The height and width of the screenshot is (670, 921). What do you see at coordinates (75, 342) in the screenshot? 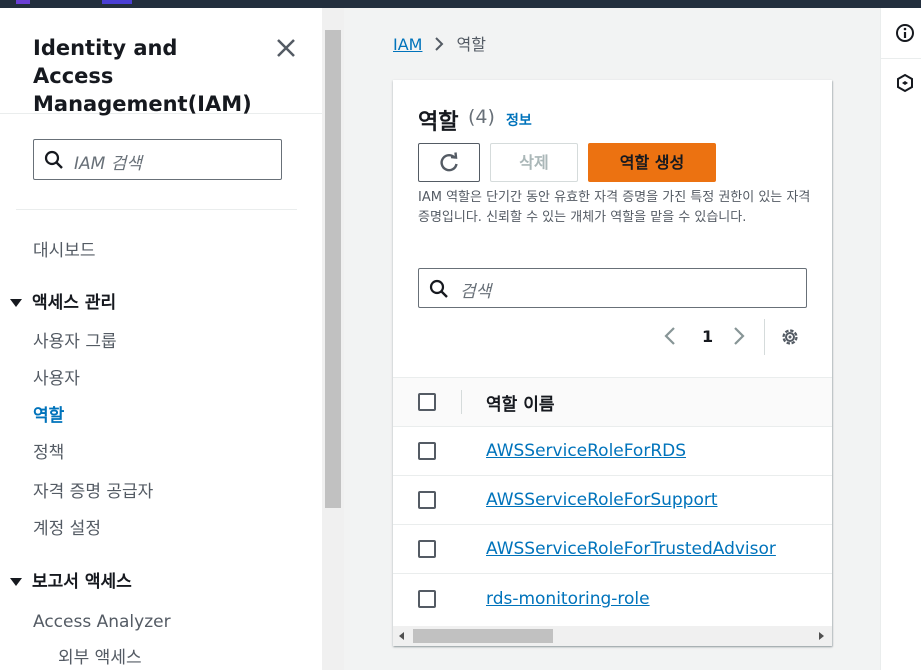
I see `nav-user-groups: 사용자 그룹` at bounding box center [75, 342].